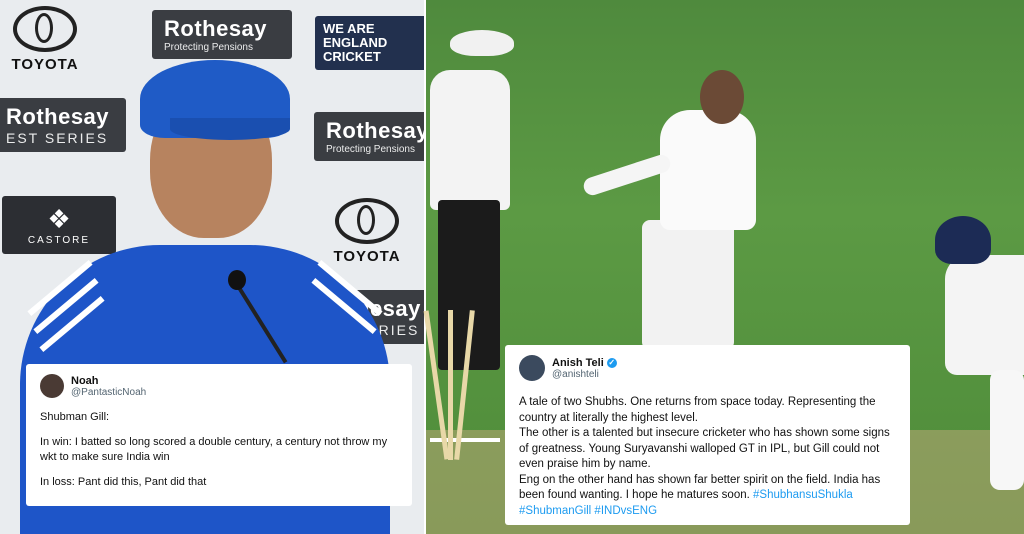  What do you see at coordinates (59, 240) in the screenshot?
I see `castore-text: CASTORE` at bounding box center [59, 240].